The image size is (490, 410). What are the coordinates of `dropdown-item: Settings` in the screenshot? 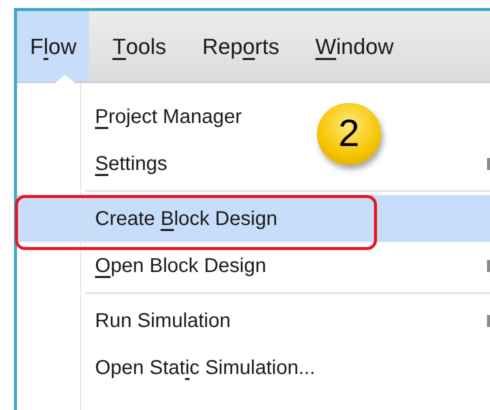 It's located at (166, 163).